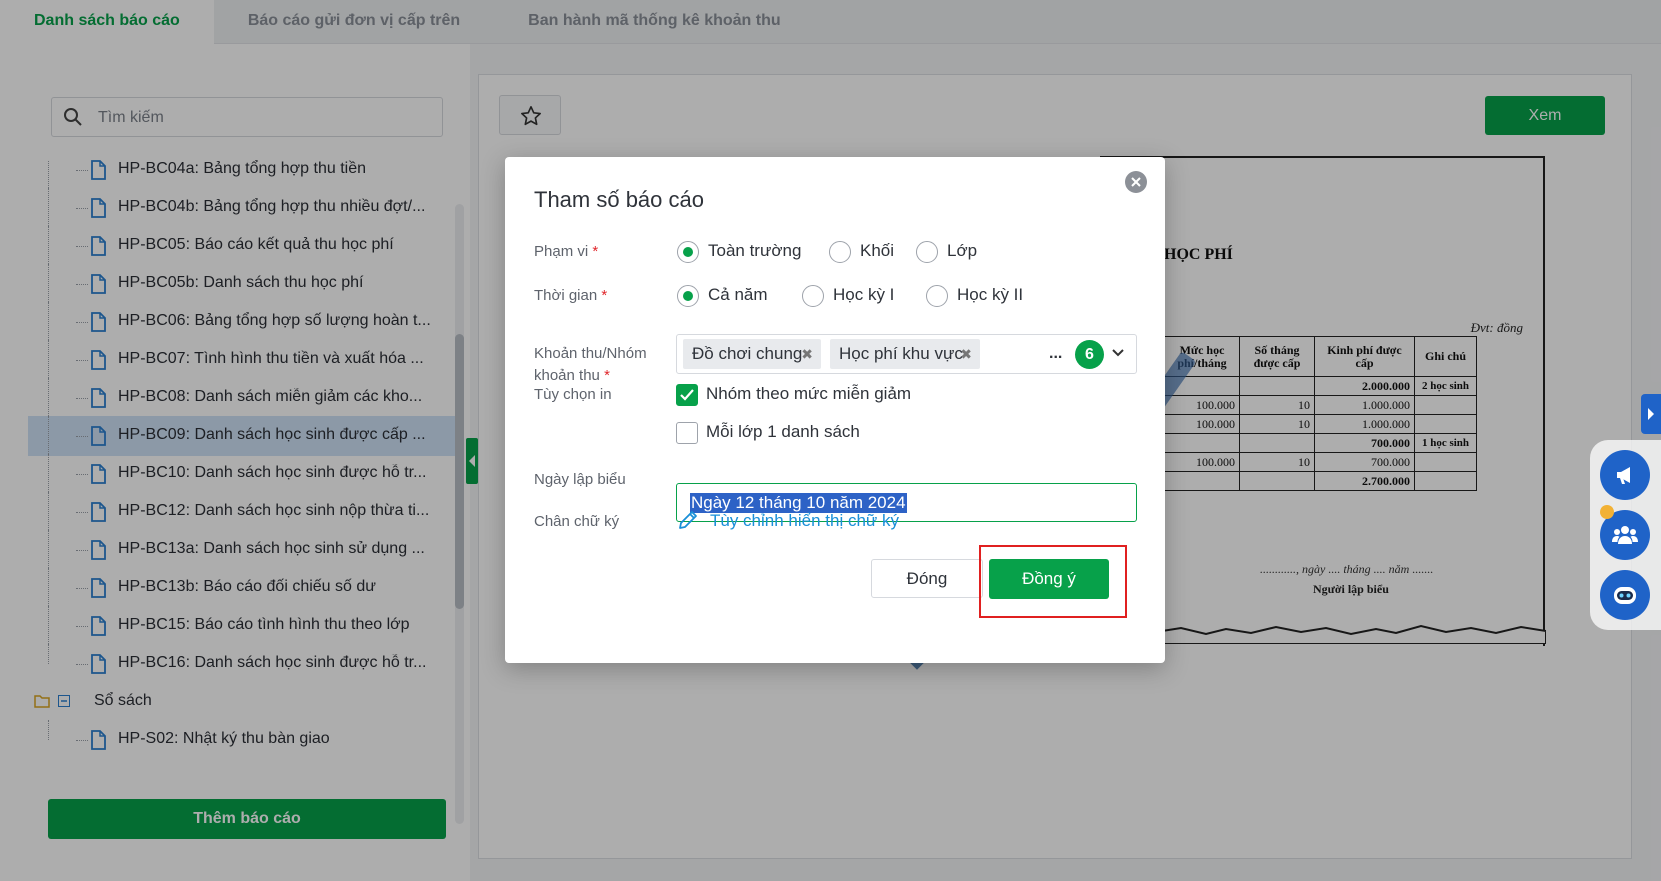 Image resolution: width=1661 pixels, height=881 pixels. Describe the element at coordinates (573, 394) in the screenshot. I see `print-options-label: Tùy chọn in` at that location.